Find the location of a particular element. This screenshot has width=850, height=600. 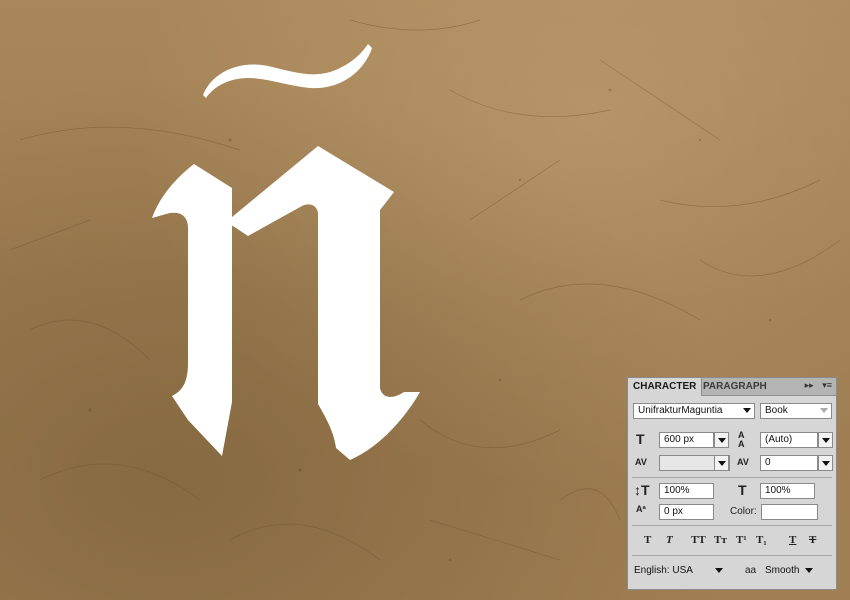

panel-menu-controls: ▸▸ ▾≡ is located at coordinates (815, 385).